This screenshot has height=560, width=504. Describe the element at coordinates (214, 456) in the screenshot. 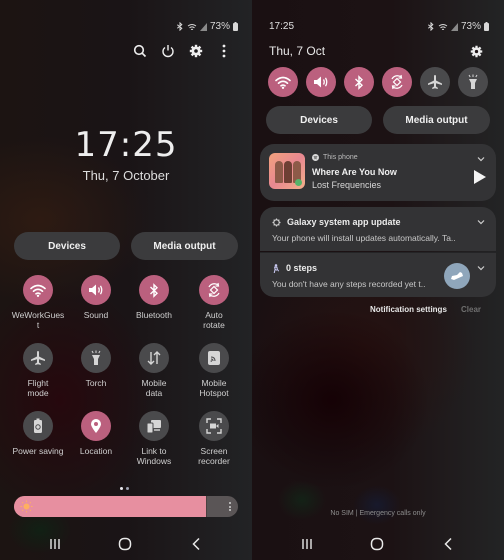

I see `tile-label: Screen recorder` at that location.